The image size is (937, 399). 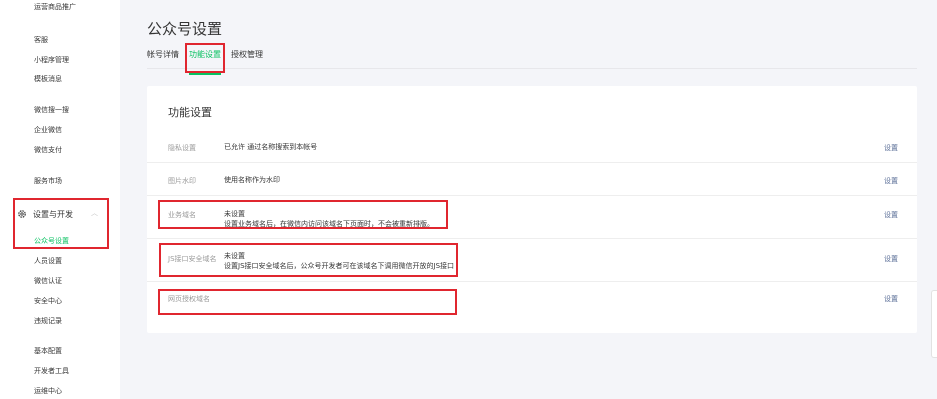 What do you see at coordinates (41, 40) in the screenshot?
I see `sidebar-item-customer-service: 客服` at bounding box center [41, 40].